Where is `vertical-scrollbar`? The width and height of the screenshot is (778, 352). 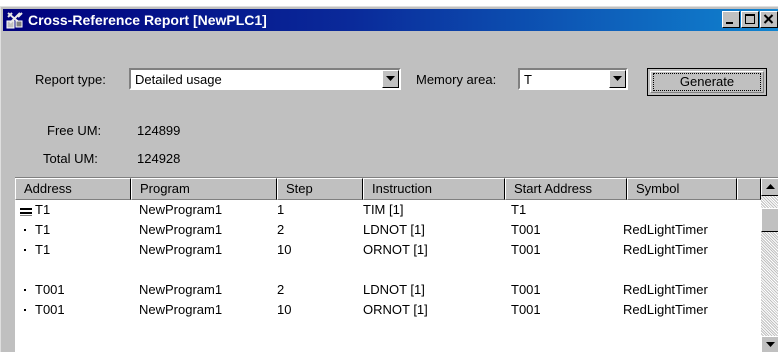
vertical-scrollbar is located at coordinates (769, 265).